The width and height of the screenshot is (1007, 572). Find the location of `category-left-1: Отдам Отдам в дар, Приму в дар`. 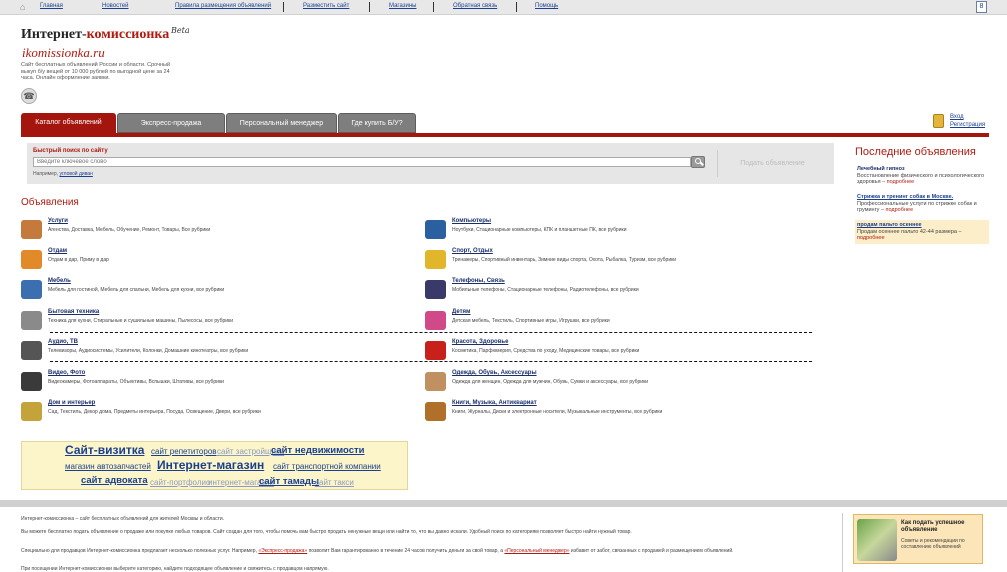

category-left-1: Отдам Отдам в дар, Приму в дар is located at coordinates (216, 261).